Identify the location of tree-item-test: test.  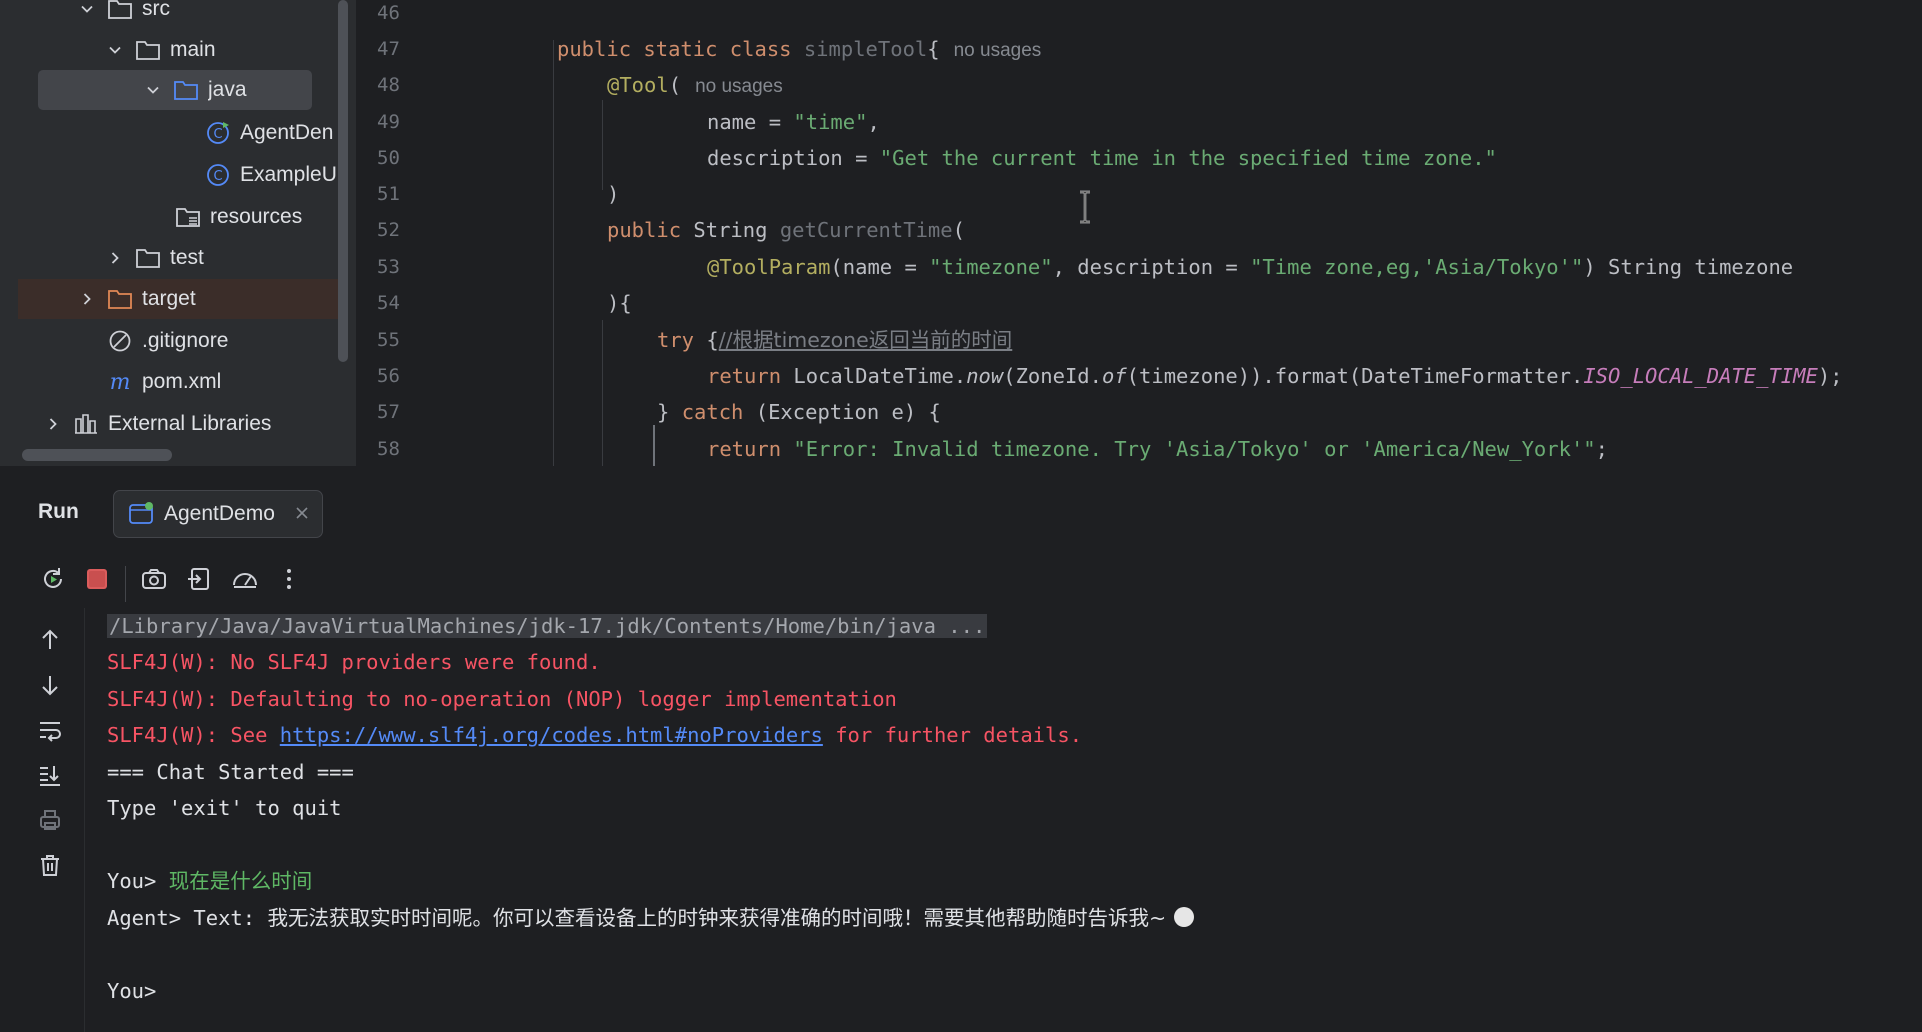
(178, 258).